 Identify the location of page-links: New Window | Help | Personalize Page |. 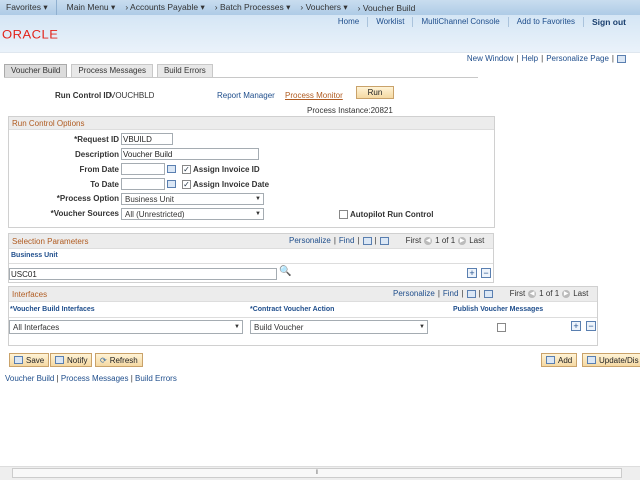
(546, 58).